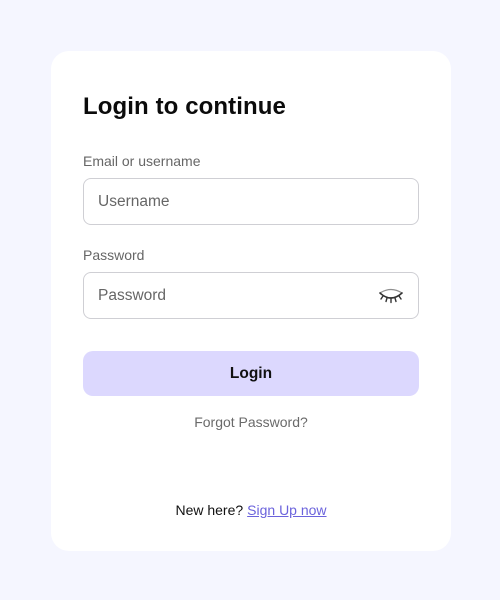  Describe the element at coordinates (142, 161) in the screenshot. I see `email-label: Email or username` at that location.